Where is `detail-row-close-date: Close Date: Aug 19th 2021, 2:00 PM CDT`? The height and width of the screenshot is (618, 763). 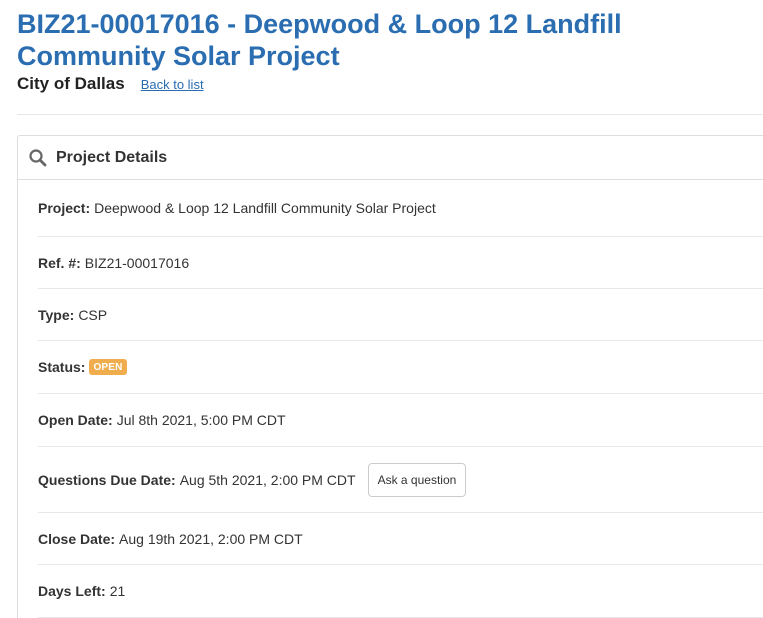
detail-row-close-date: Close Date: Aug 19th 2021, 2:00 PM CDT is located at coordinates (400, 539).